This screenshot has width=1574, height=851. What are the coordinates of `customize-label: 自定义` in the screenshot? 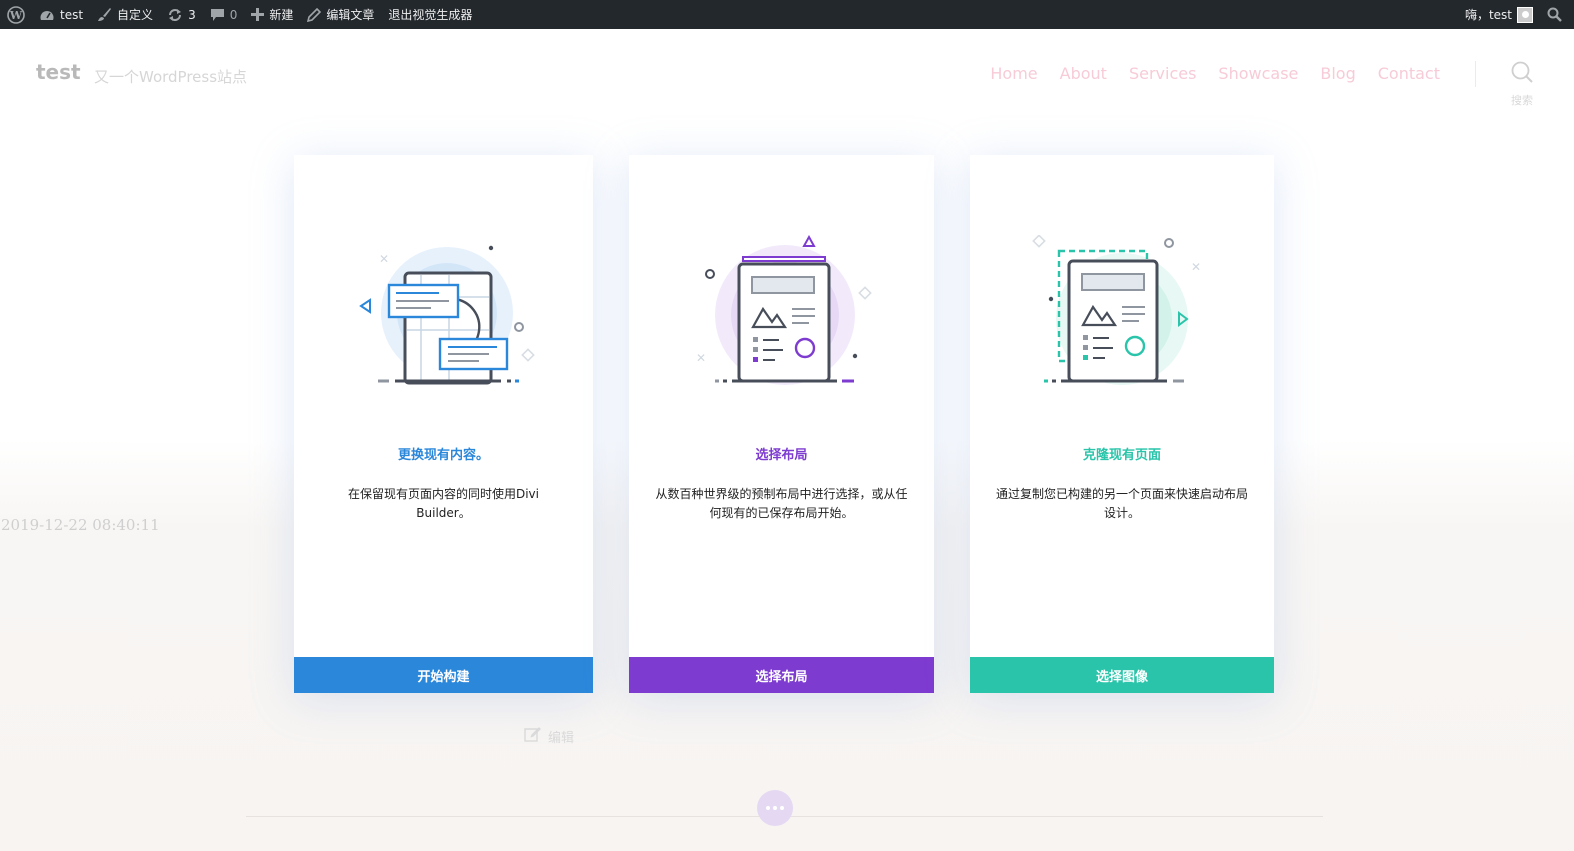 It's located at (135, 15).